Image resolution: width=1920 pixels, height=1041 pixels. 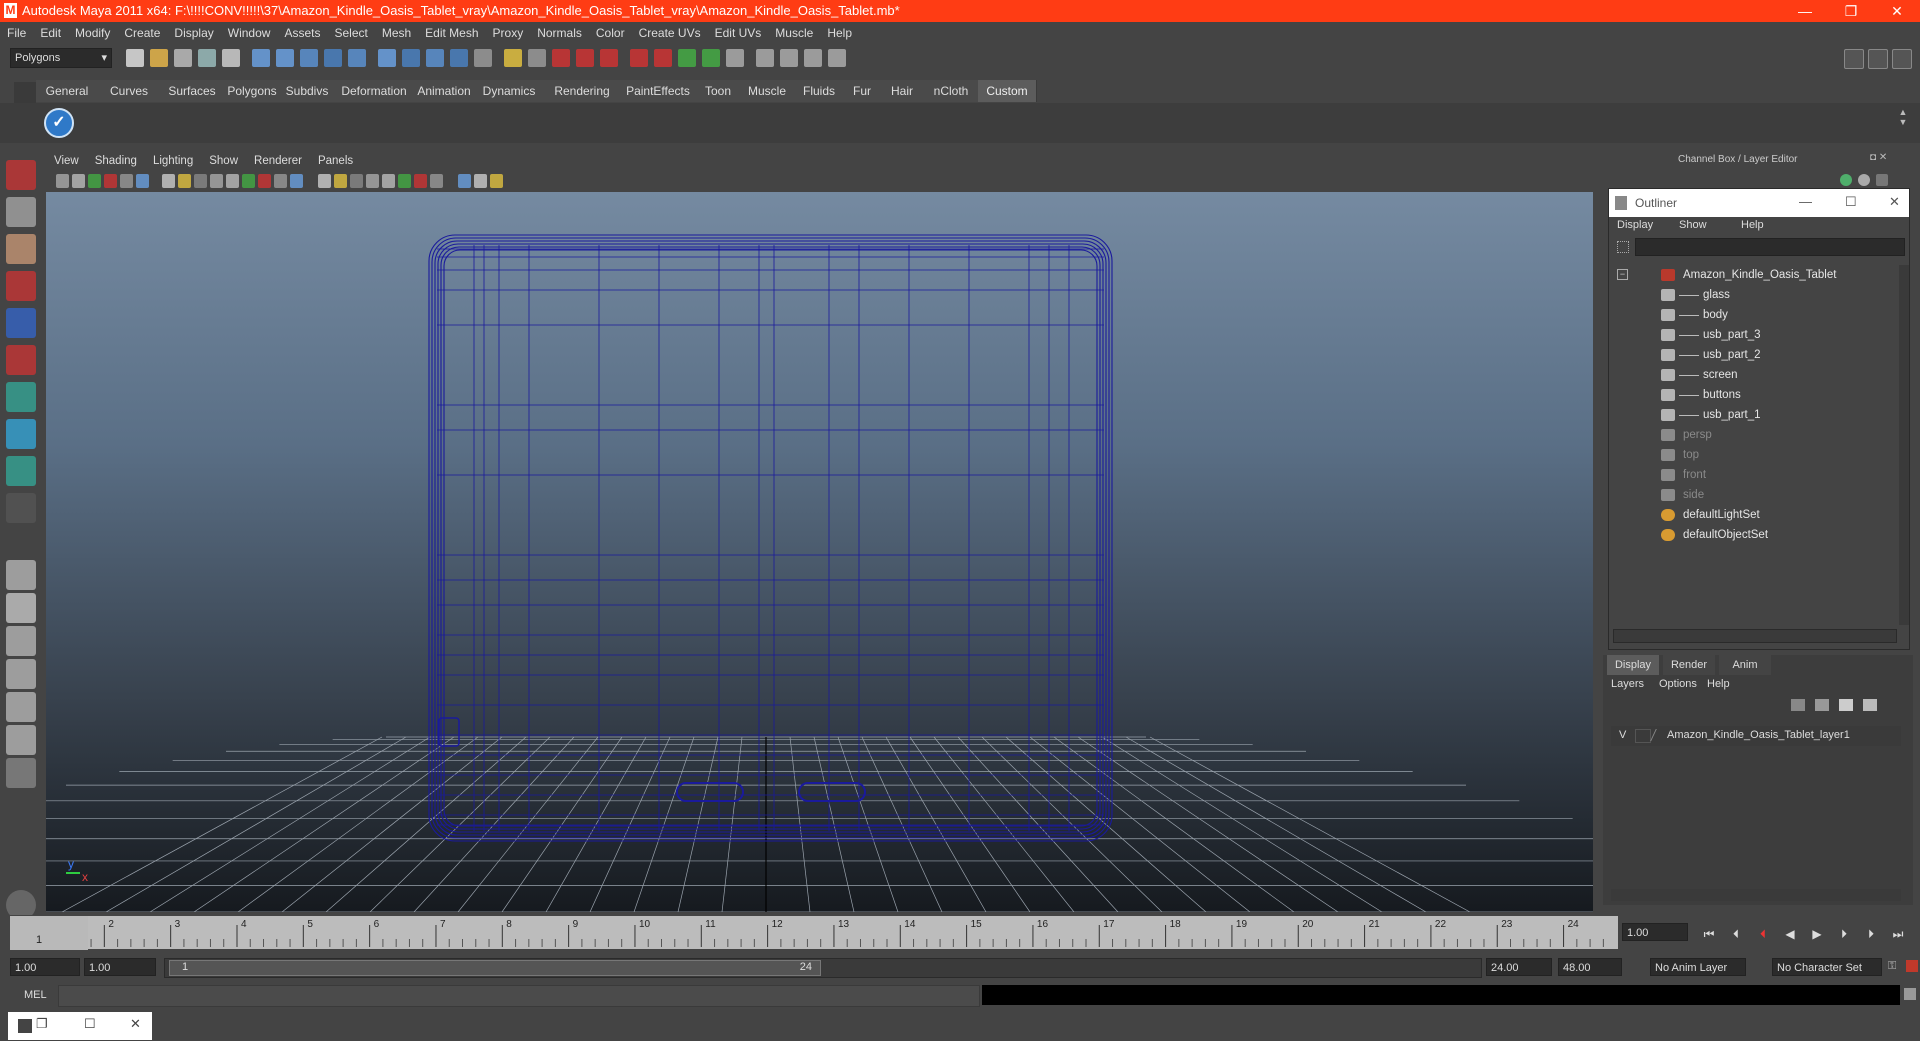 What do you see at coordinates (1770, 247) in the screenshot?
I see `outliner-search-input` at bounding box center [1770, 247].